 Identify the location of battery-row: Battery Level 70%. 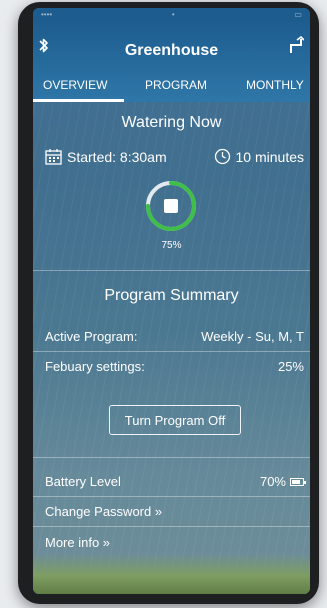
(175, 481).